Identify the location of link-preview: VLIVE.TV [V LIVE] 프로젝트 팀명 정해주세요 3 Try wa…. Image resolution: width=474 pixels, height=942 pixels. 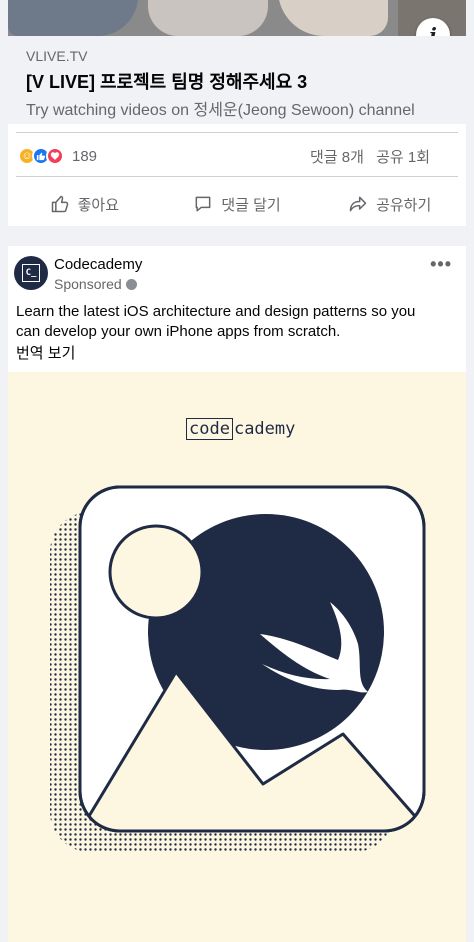
(237, 80).